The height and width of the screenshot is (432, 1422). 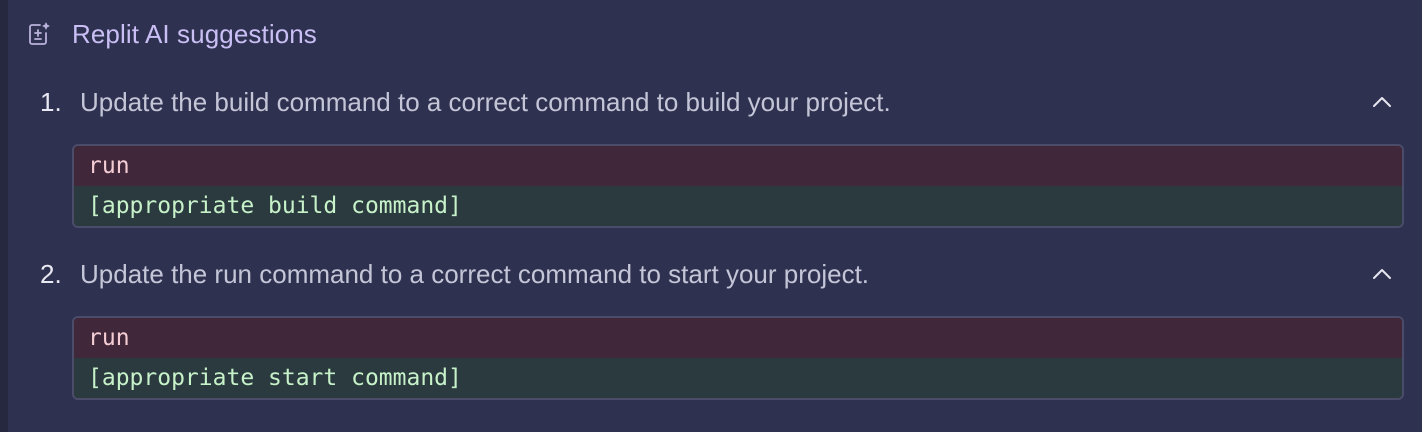 I want to click on suggestion-number: 1., so click(x=51, y=101).